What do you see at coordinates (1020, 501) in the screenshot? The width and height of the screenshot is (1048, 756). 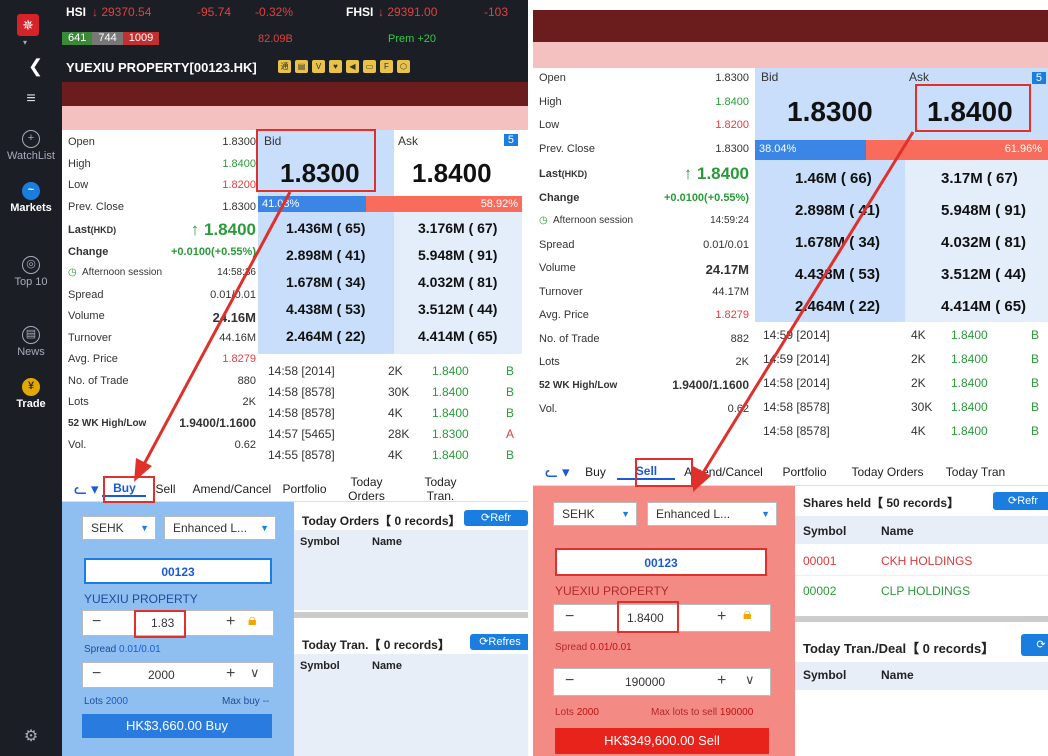 I see `refresh-holdings-button: ⟳Refr` at bounding box center [1020, 501].